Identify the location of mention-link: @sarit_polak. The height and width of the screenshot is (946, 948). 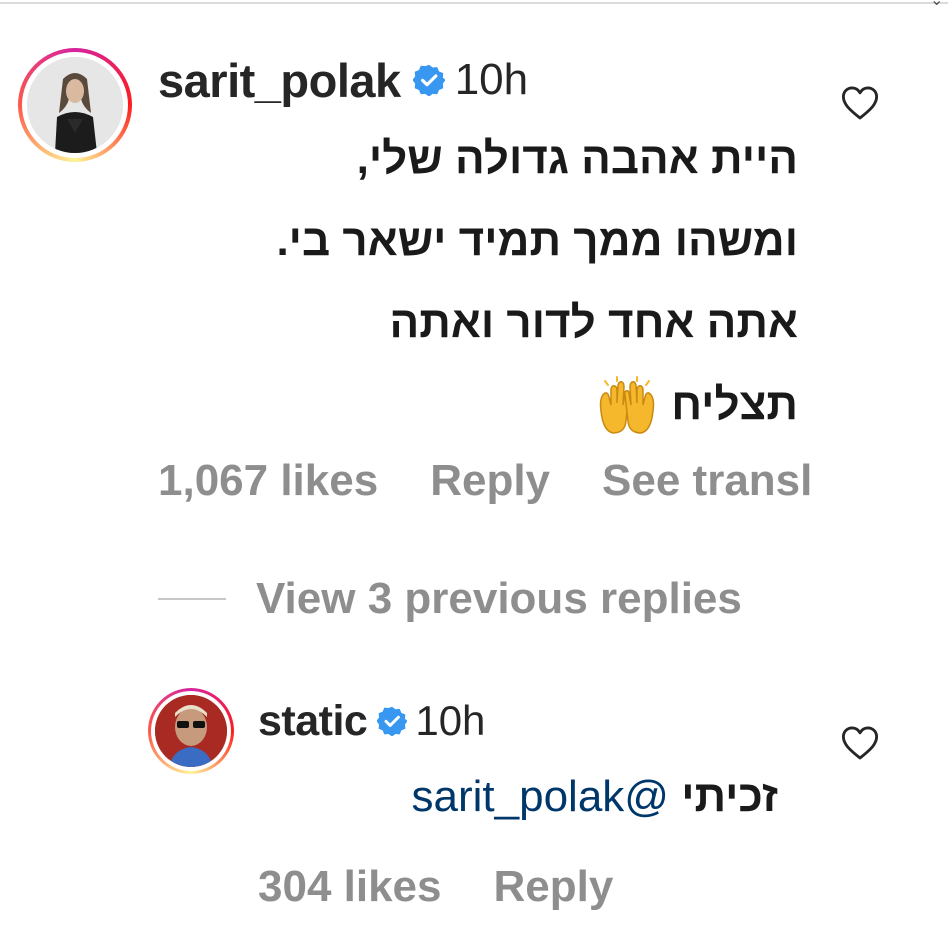
(540, 796).